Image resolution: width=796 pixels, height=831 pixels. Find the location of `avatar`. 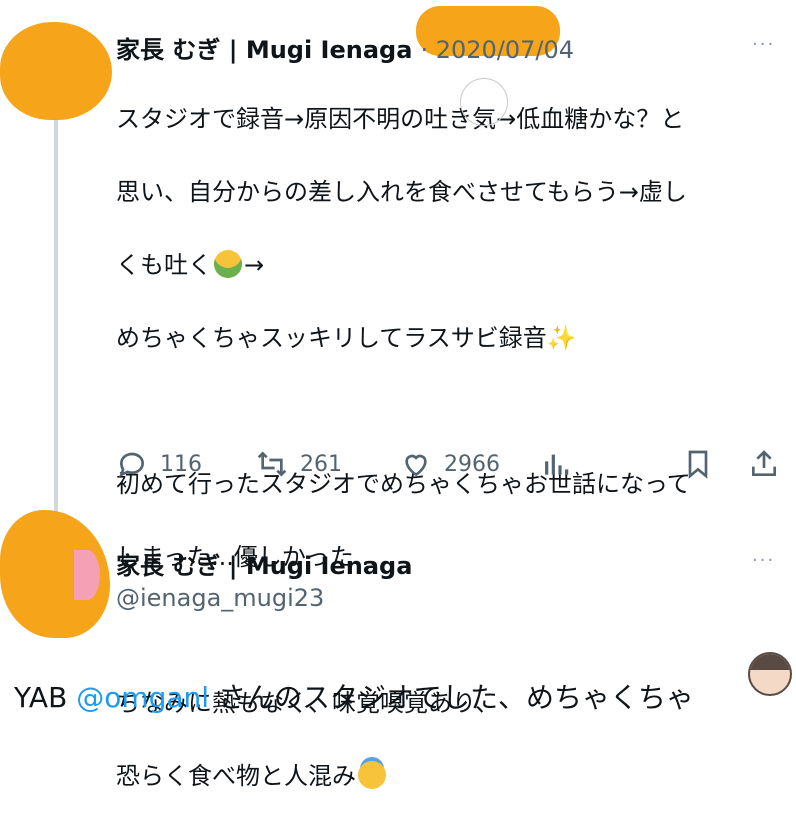

avatar is located at coordinates (56, 71).